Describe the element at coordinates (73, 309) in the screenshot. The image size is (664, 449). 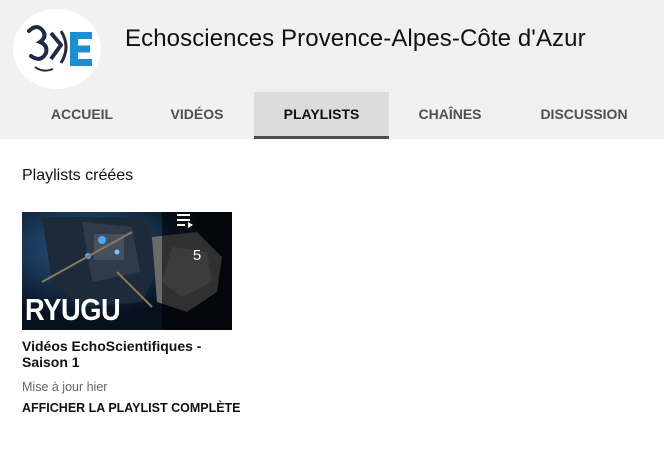
I see `thumbnail-title-text: RYUGU` at that location.